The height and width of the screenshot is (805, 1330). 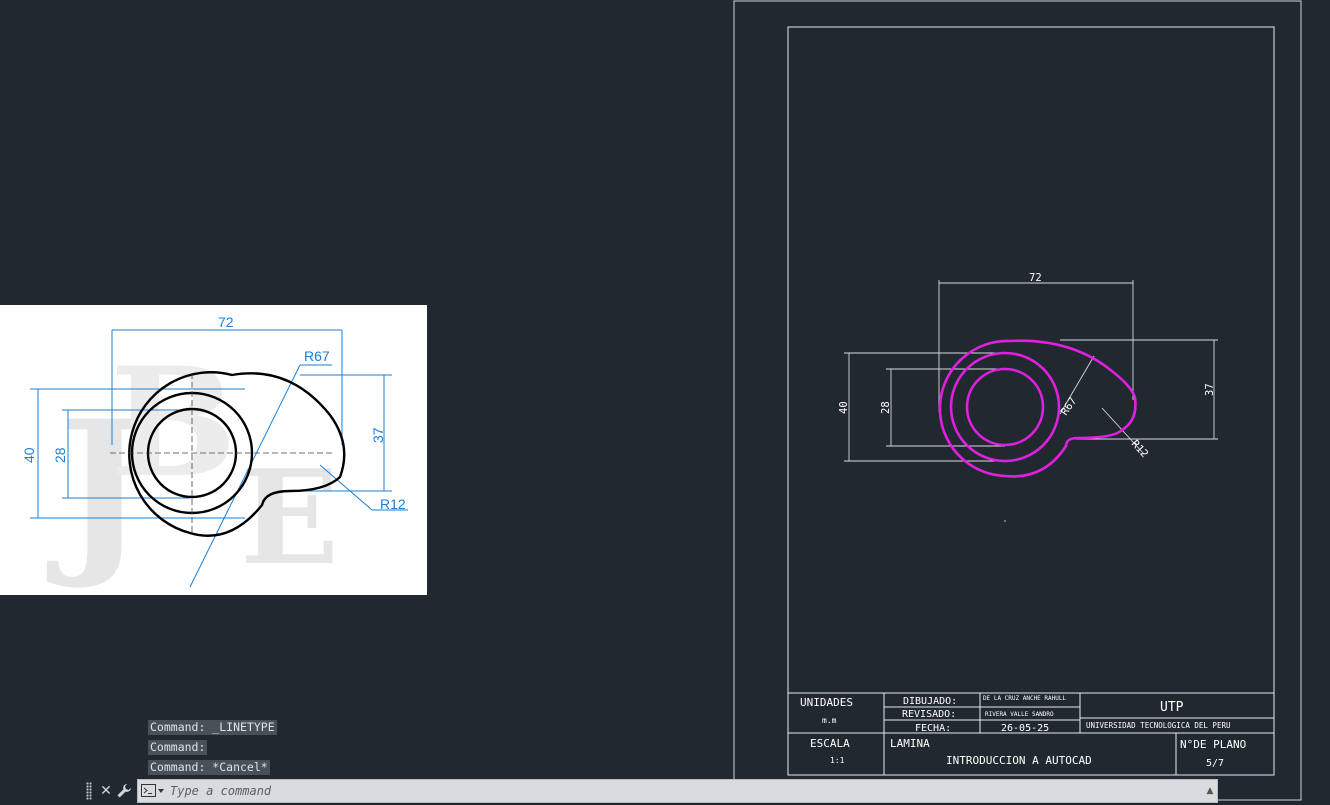 What do you see at coordinates (1172, 707) in the screenshot?
I see `org-short: UTP` at bounding box center [1172, 707].